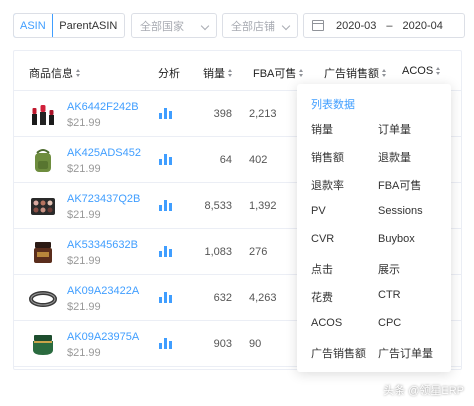 This screenshot has width=474, height=406. Describe the element at coordinates (43, 345) in the screenshot. I see `product-image-cream-jar` at that location.